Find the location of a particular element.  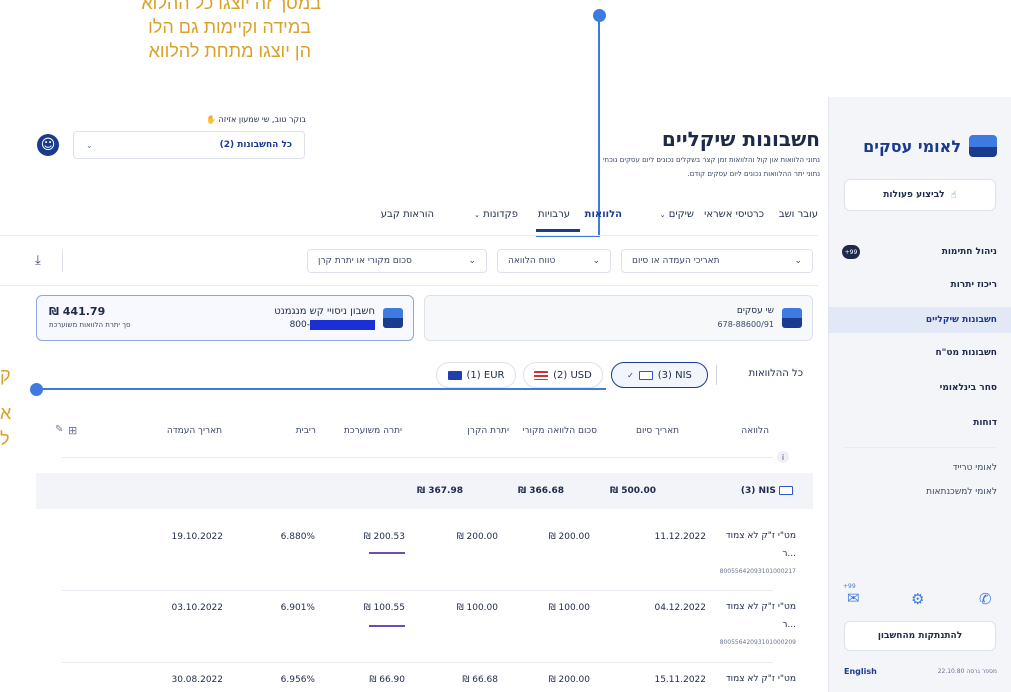

logout-button-label: להתנתקות מהחשבון is located at coordinates (920, 636).